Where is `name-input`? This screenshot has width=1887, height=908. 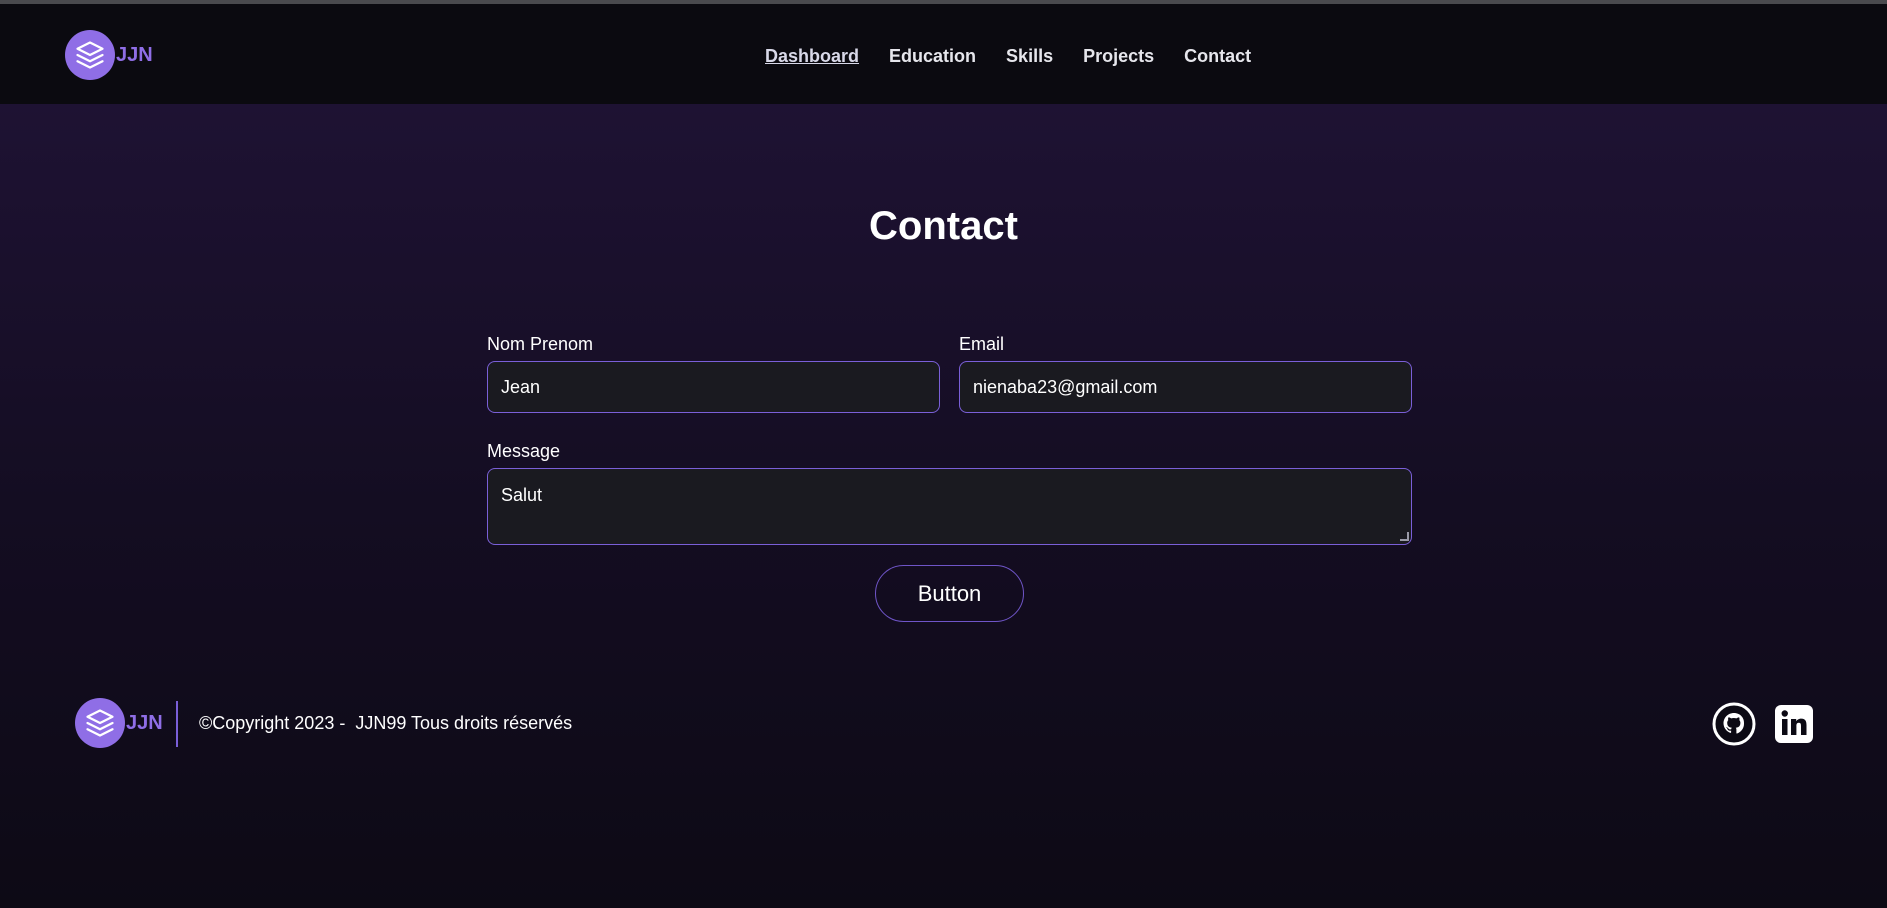
name-input is located at coordinates (713, 387).